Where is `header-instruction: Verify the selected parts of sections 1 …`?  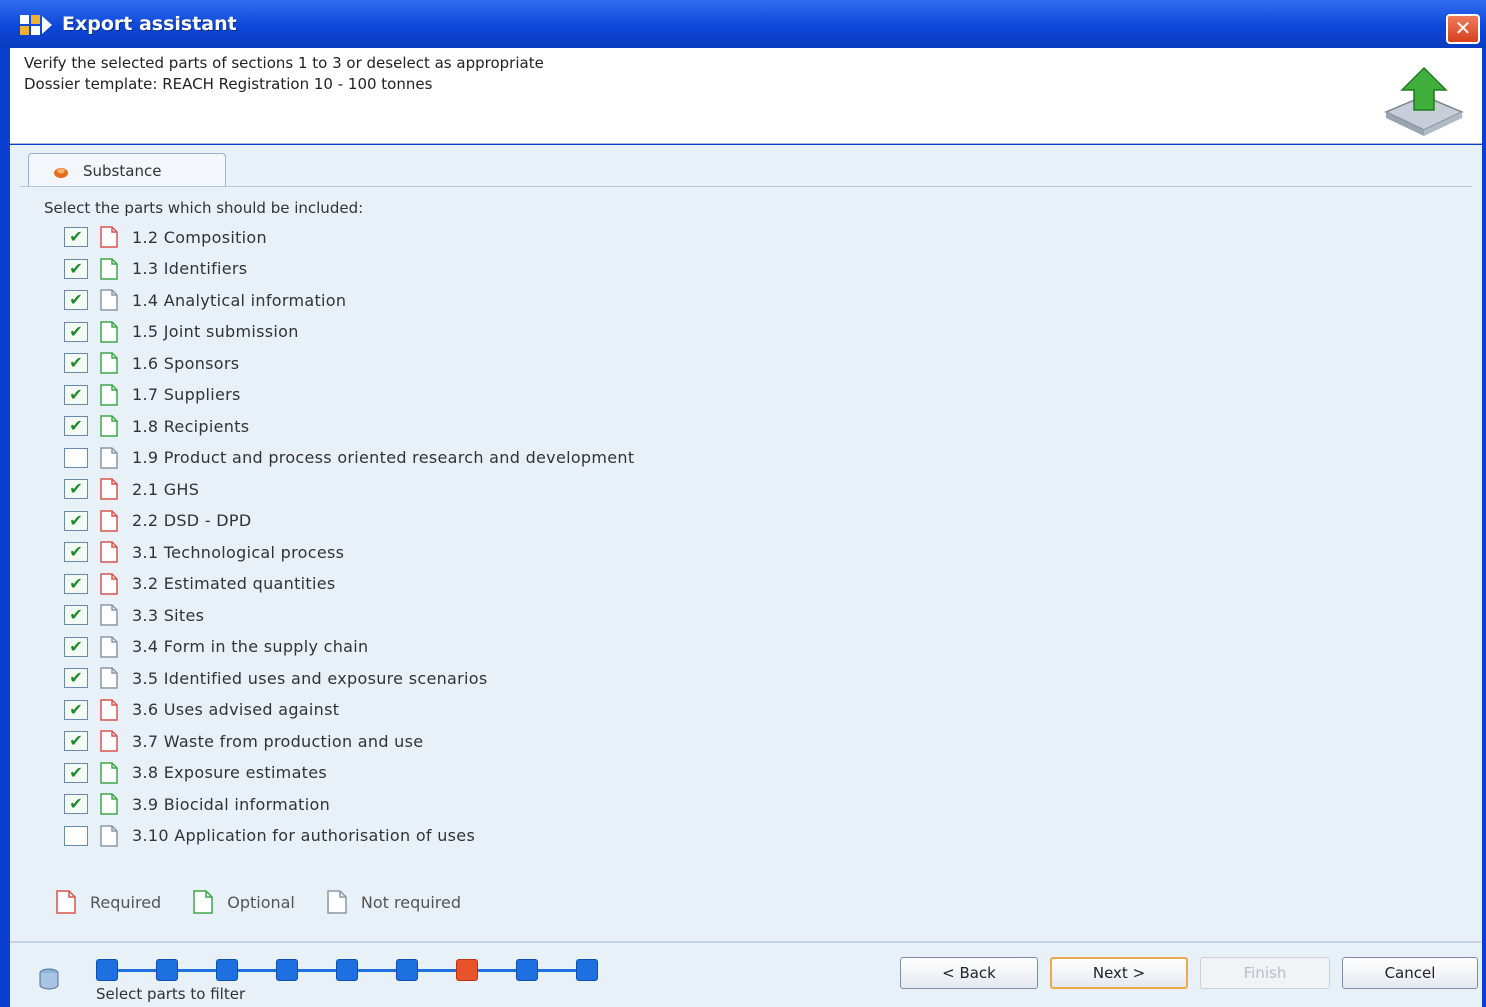 header-instruction: Verify the selected parts of sections 1 … is located at coordinates (284, 63).